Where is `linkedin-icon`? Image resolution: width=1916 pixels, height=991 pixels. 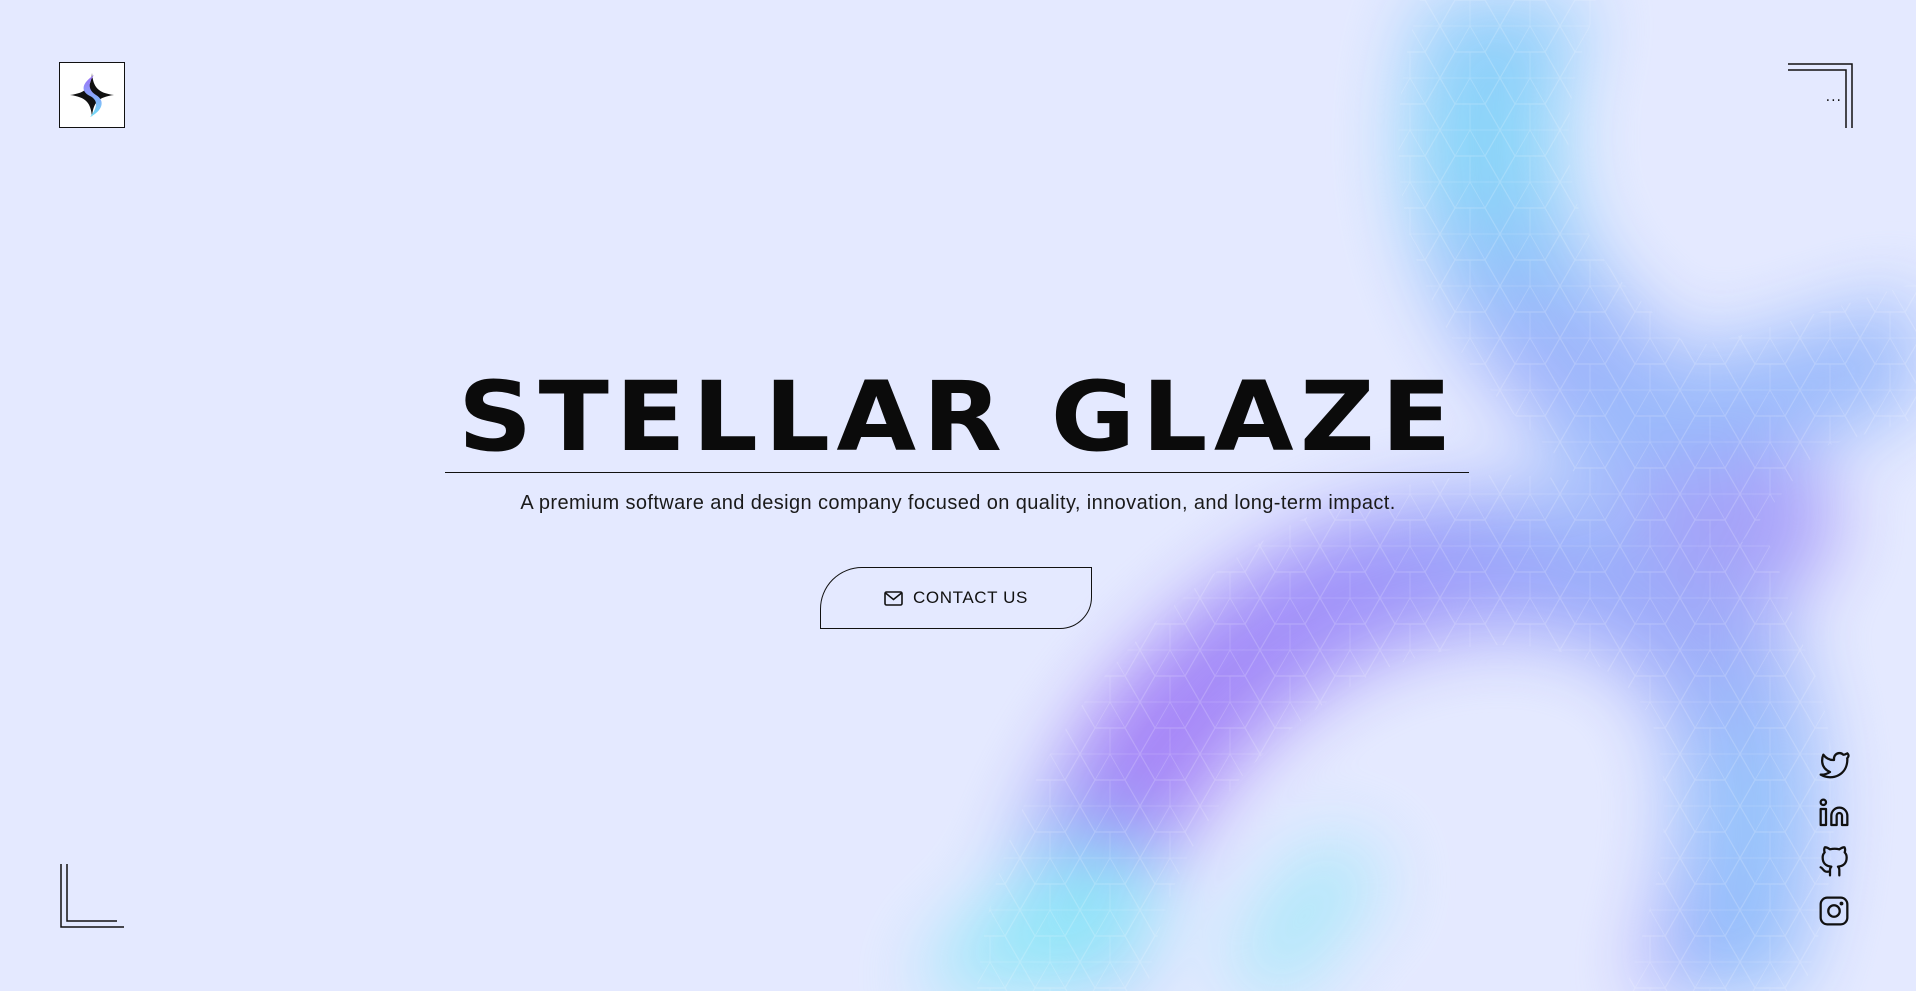
linkedin-icon is located at coordinates (1834, 812).